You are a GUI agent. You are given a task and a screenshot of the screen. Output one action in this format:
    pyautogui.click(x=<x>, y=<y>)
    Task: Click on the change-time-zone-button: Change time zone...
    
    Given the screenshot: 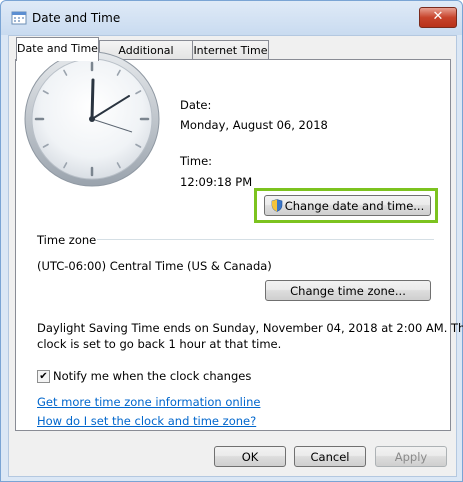 What is the action you would take?
    pyautogui.click(x=348, y=290)
    